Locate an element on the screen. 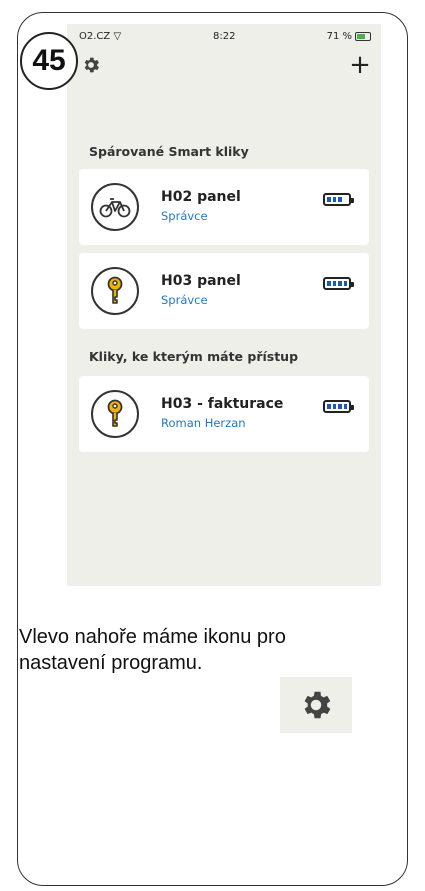 The height and width of the screenshot is (891, 425). status-time: 8:22 is located at coordinates (224, 36).